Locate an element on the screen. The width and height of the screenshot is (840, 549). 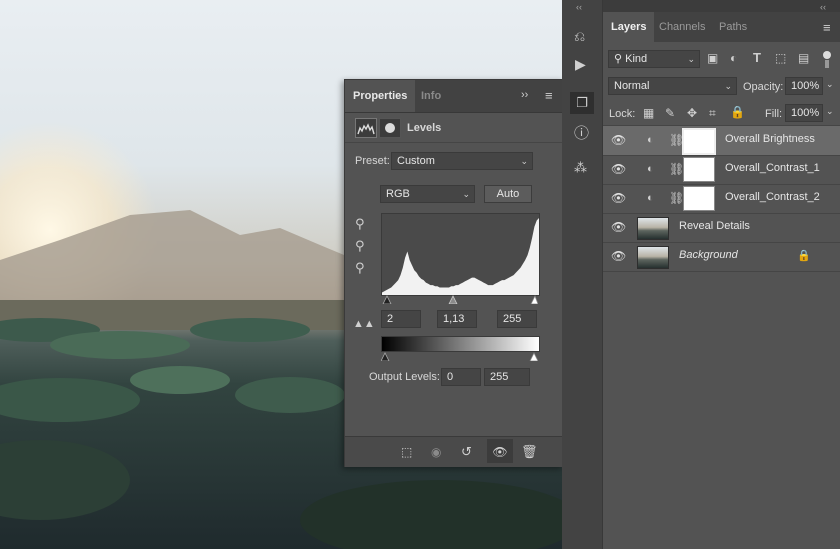
mask-icon is located at coordinates (390, 128).